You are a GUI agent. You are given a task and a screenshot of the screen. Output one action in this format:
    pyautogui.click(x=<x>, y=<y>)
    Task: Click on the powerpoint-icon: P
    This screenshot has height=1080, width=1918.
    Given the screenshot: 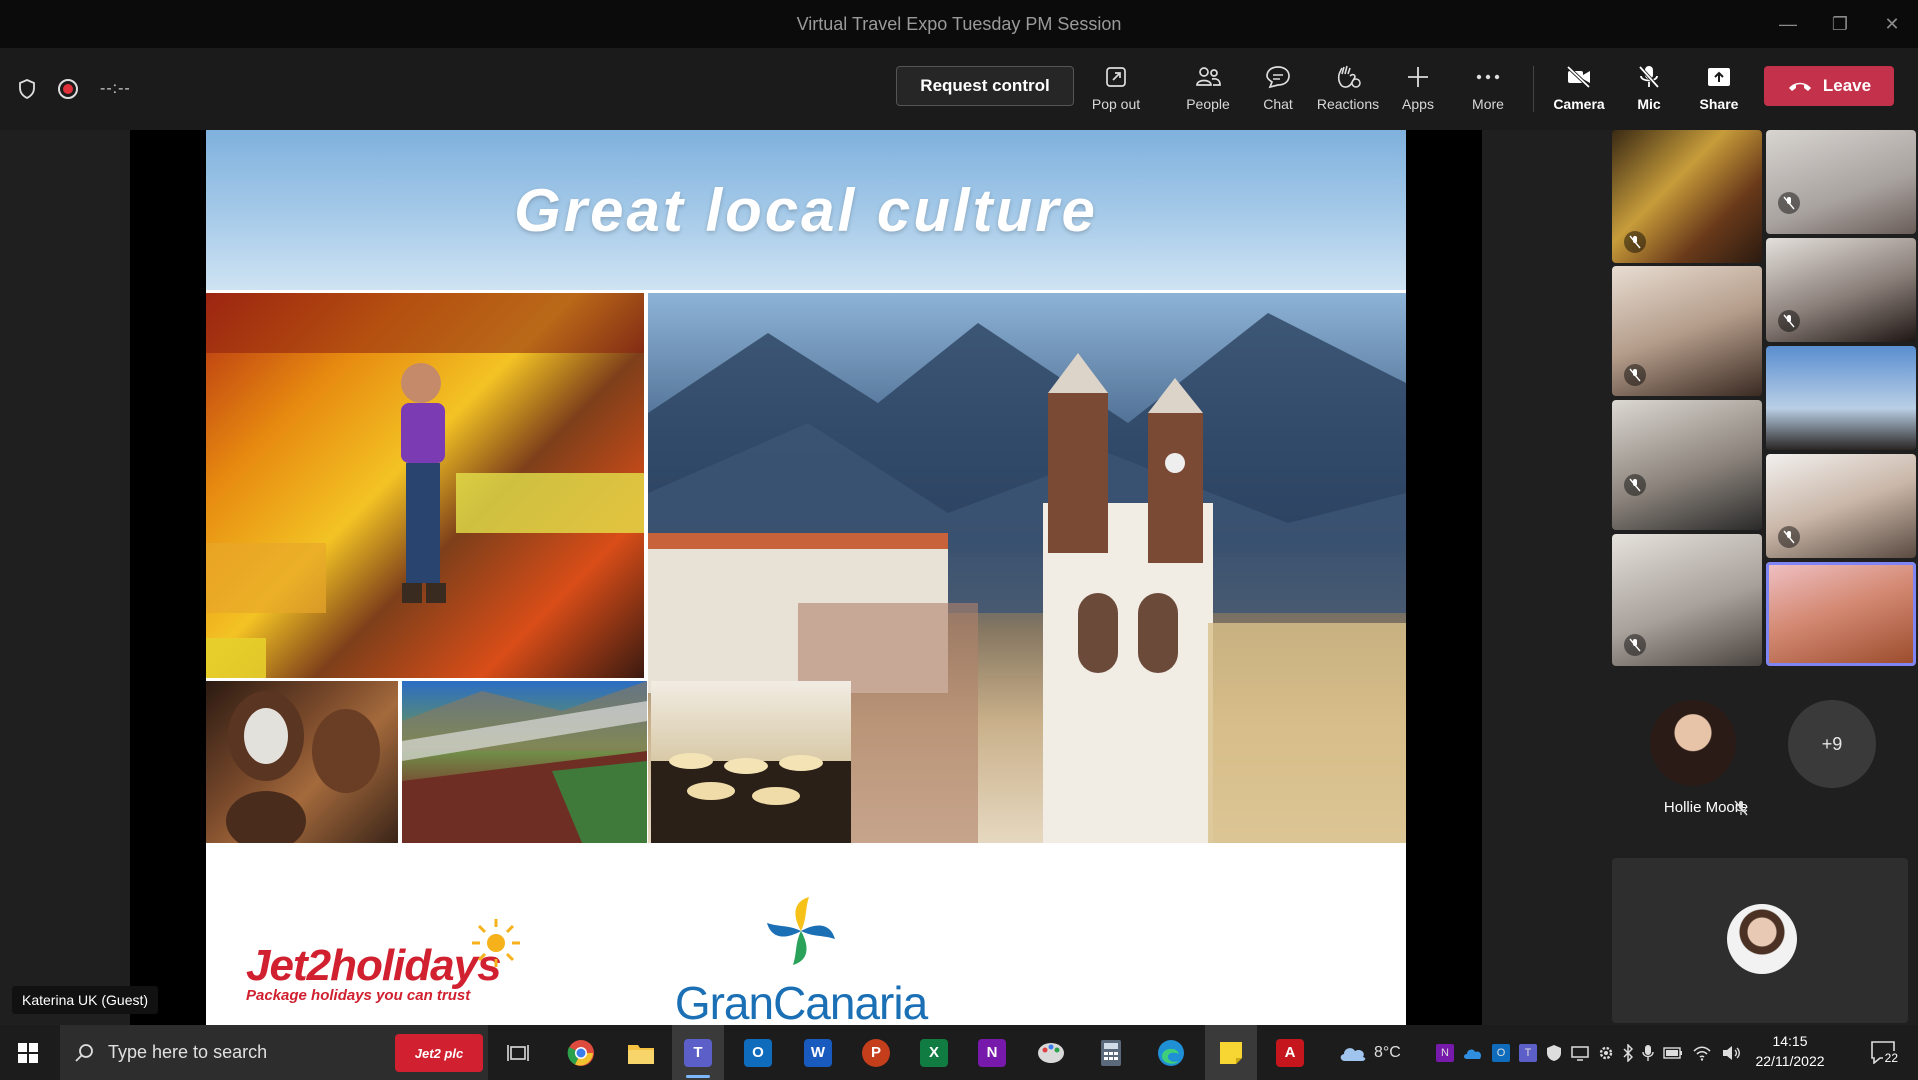 What is the action you would take?
    pyautogui.click(x=876, y=1052)
    